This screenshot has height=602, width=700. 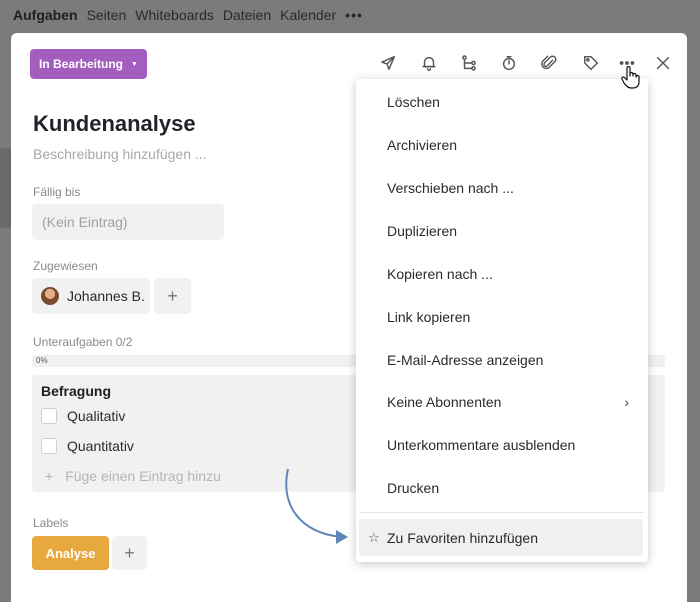 I want to click on menu-item-email-anzeigen: E-Mail-Adresse anzeigen, so click(x=501, y=360).